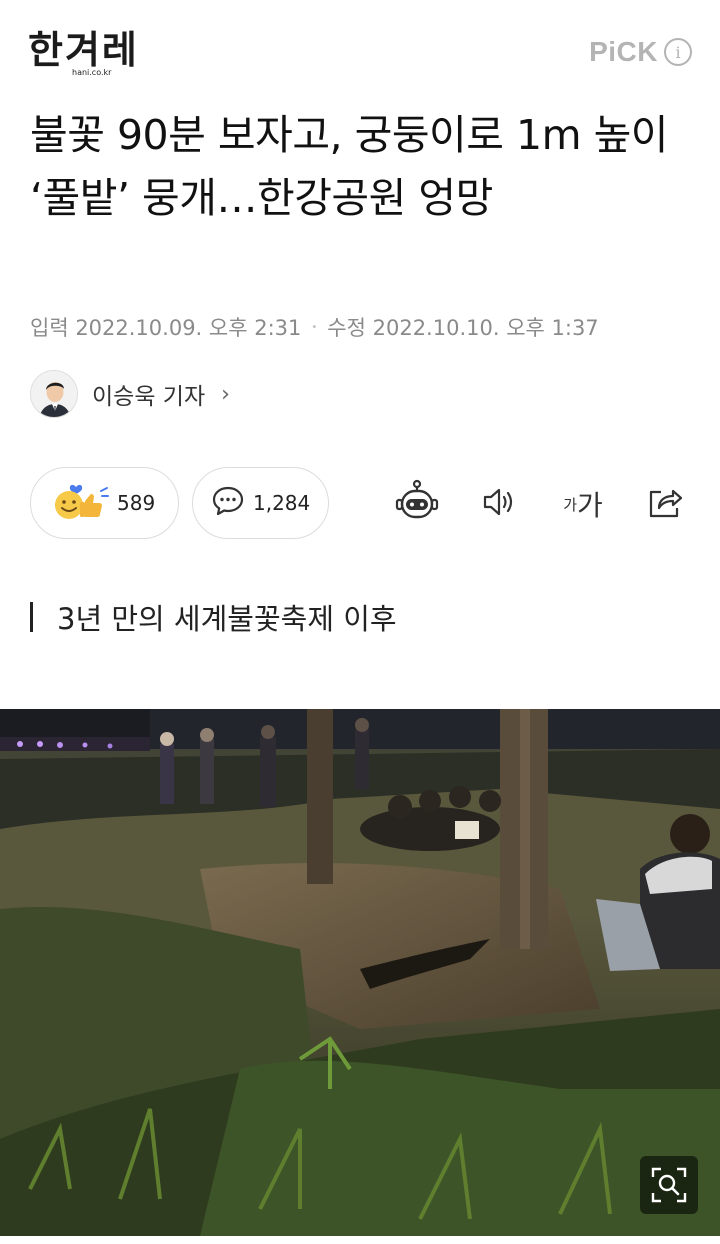 This screenshot has width=720, height=1244. I want to click on modified-date: 수정 2022.10.10. 오후 1:37, so click(463, 328).